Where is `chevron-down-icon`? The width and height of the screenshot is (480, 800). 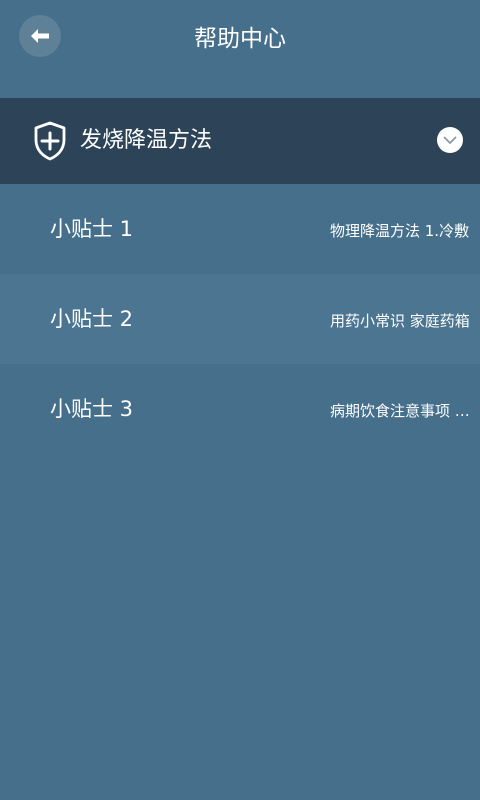
chevron-down-icon is located at coordinates (450, 140).